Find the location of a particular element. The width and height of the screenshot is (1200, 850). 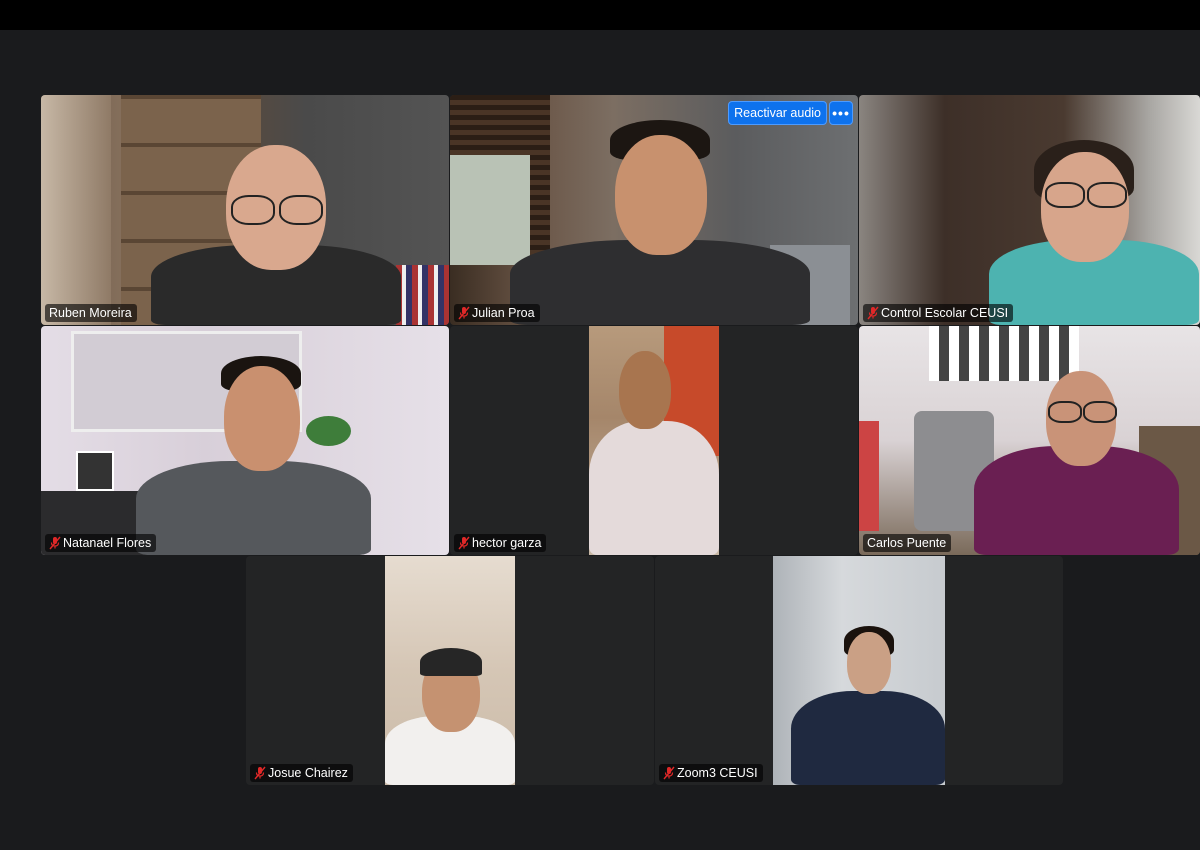

participant-name: hector garza is located at coordinates (507, 543).